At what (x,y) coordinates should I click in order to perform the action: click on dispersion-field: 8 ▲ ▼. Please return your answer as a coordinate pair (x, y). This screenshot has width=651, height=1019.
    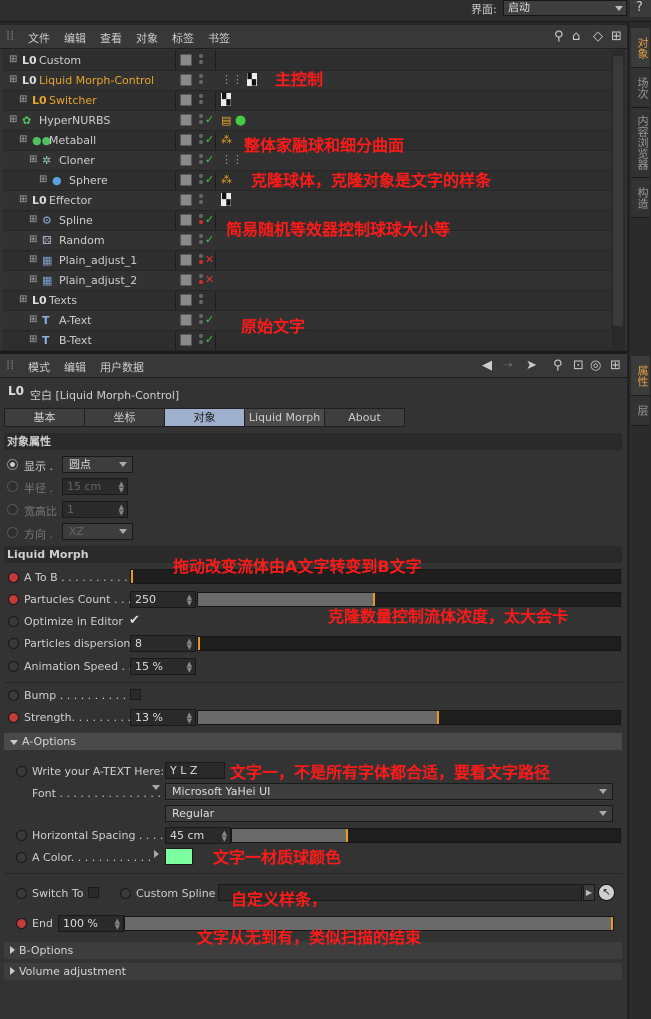
    Looking at the image, I should click on (163, 643).